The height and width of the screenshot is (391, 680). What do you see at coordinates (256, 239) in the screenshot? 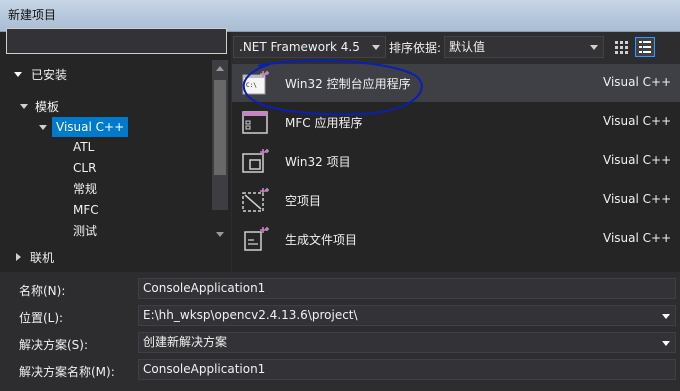
I see `makefile-project-icon` at bounding box center [256, 239].